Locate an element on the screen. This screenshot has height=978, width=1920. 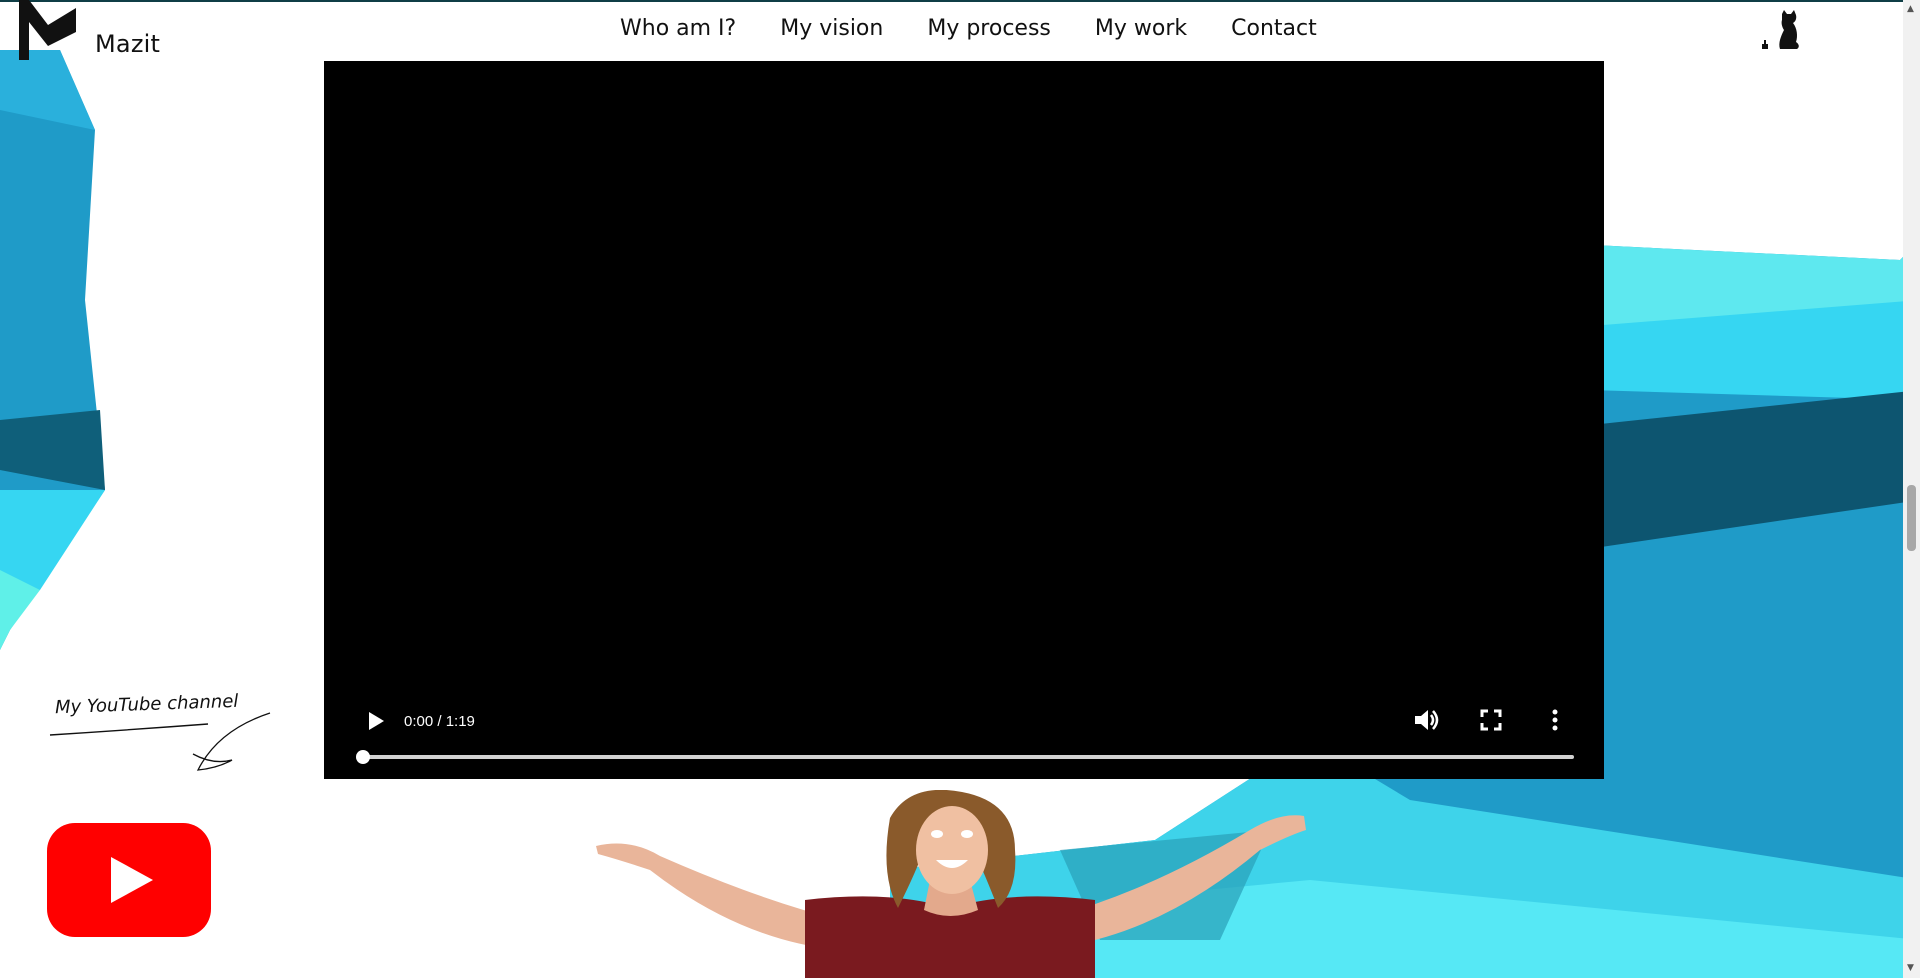
brand-name: Mazit is located at coordinates (127, 44).